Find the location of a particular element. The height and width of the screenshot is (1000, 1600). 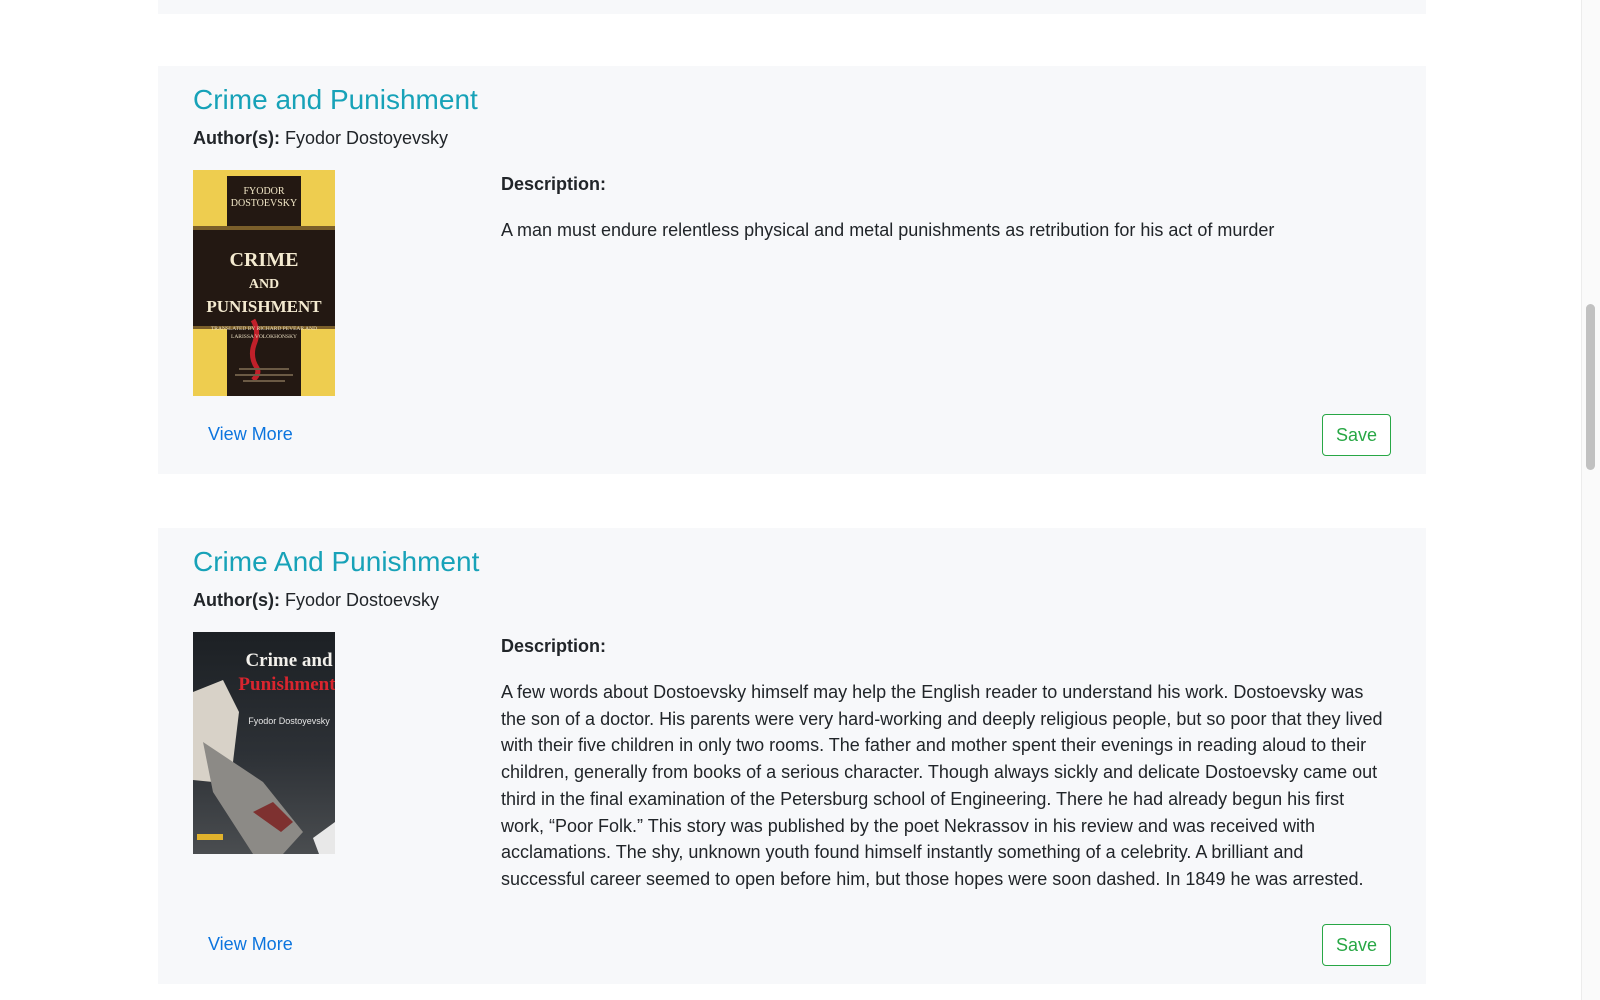

cover-title-text: AND is located at coordinates (264, 284).